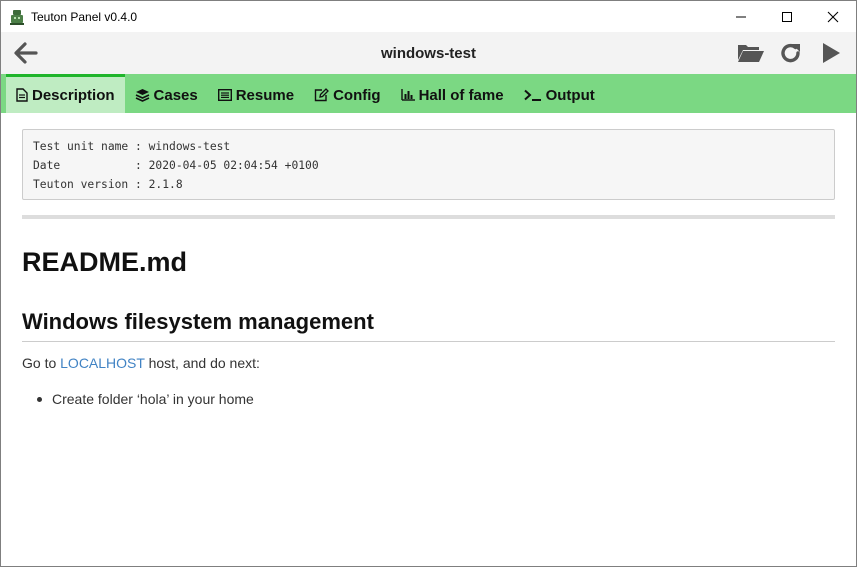  I want to click on close-button, so click(833, 16).